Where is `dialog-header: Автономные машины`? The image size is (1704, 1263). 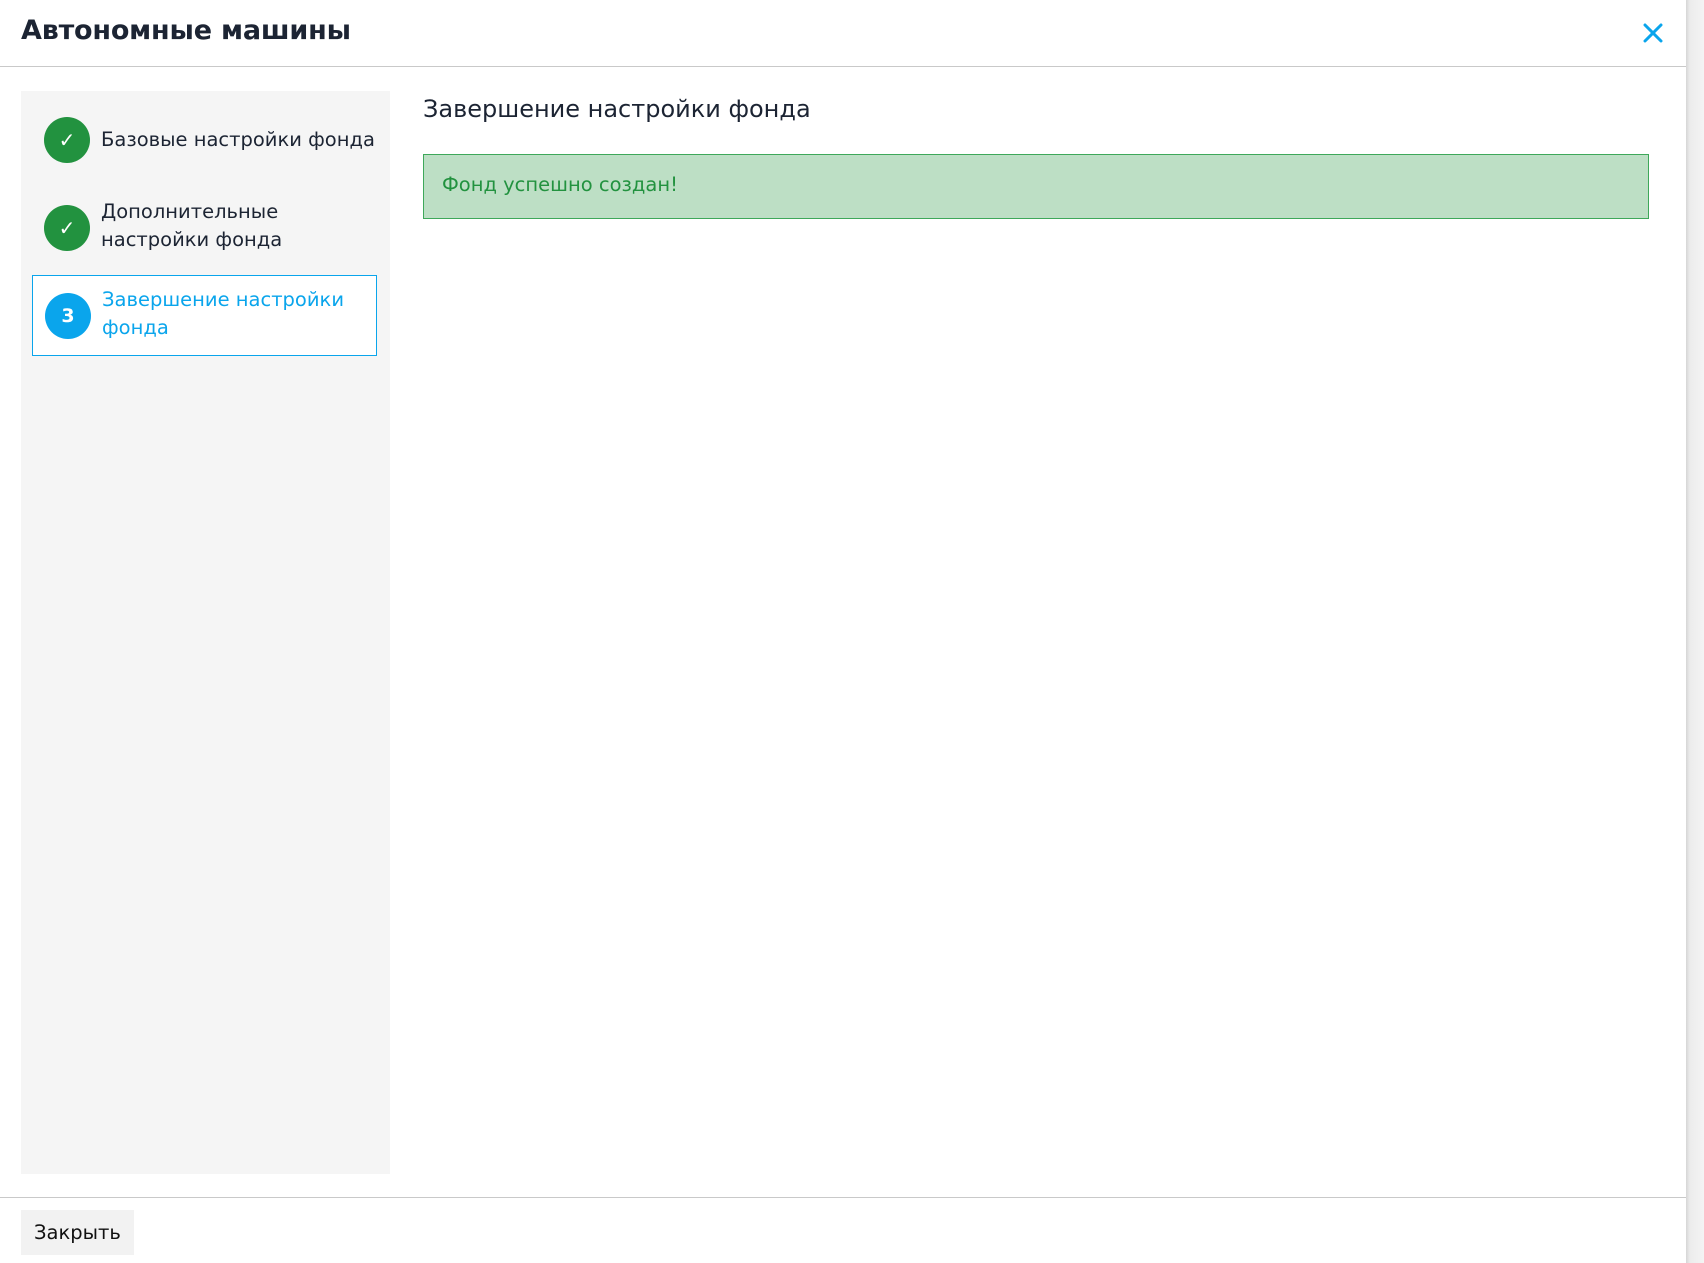 dialog-header: Автономные машины is located at coordinates (843, 33).